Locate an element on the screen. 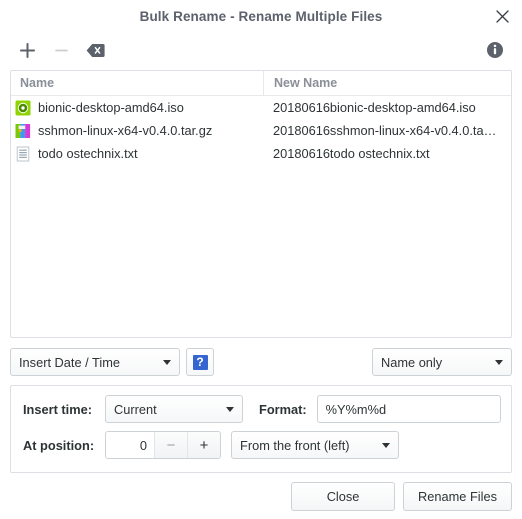 This screenshot has height=519, width=522. plus-icon is located at coordinates (27, 50).